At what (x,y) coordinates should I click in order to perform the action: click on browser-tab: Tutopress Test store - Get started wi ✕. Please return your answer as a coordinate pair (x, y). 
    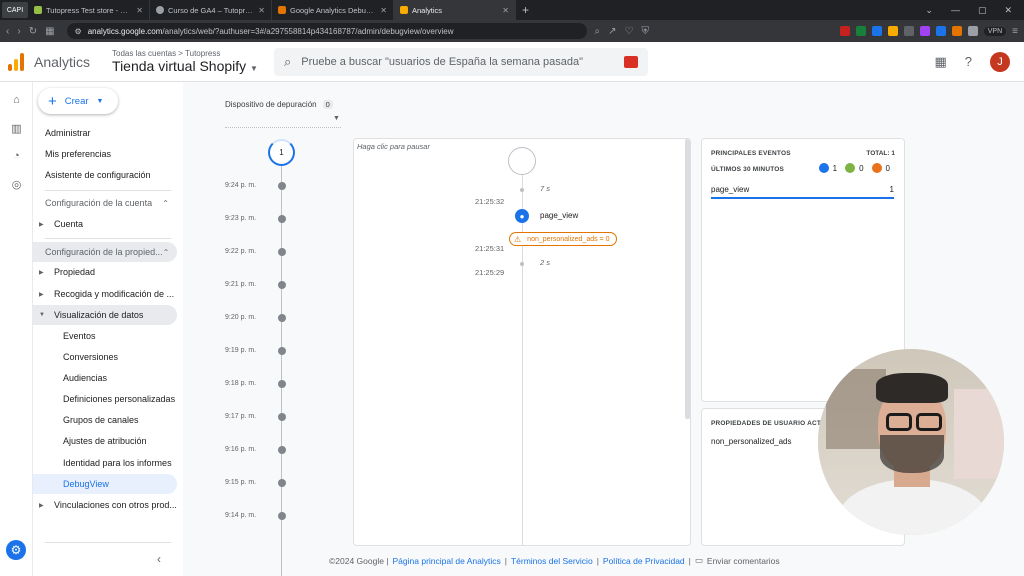
    Looking at the image, I should click on (89, 10).